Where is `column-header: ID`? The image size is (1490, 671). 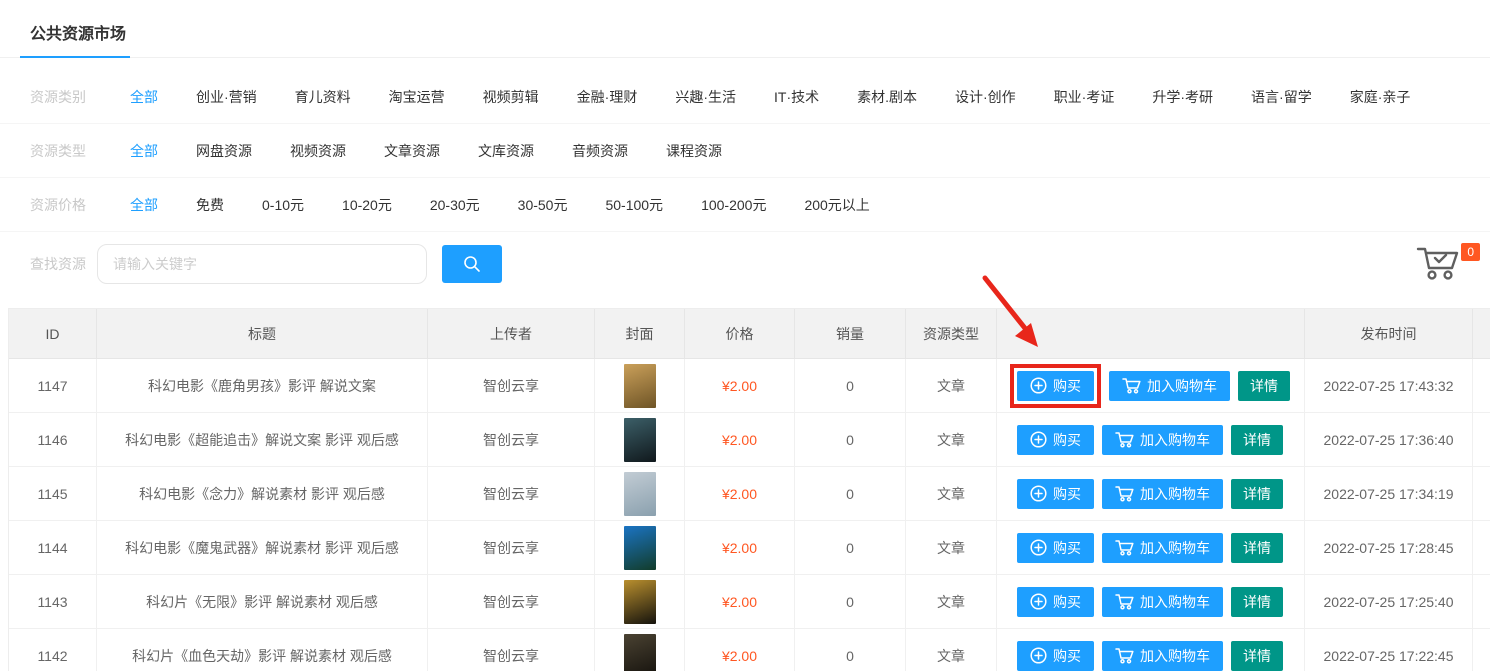
column-header: ID is located at coordinates (53, 334).